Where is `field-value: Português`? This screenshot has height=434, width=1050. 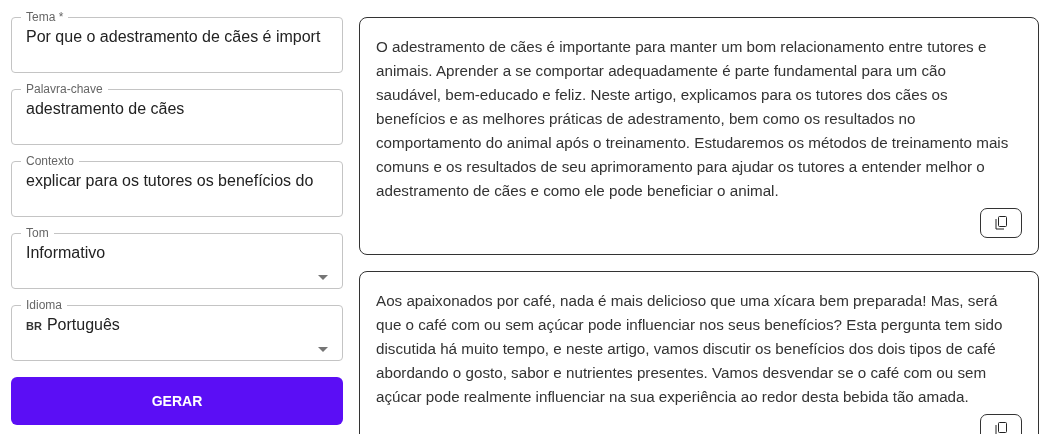 field-value: Português is located at coordinates (83, 325).